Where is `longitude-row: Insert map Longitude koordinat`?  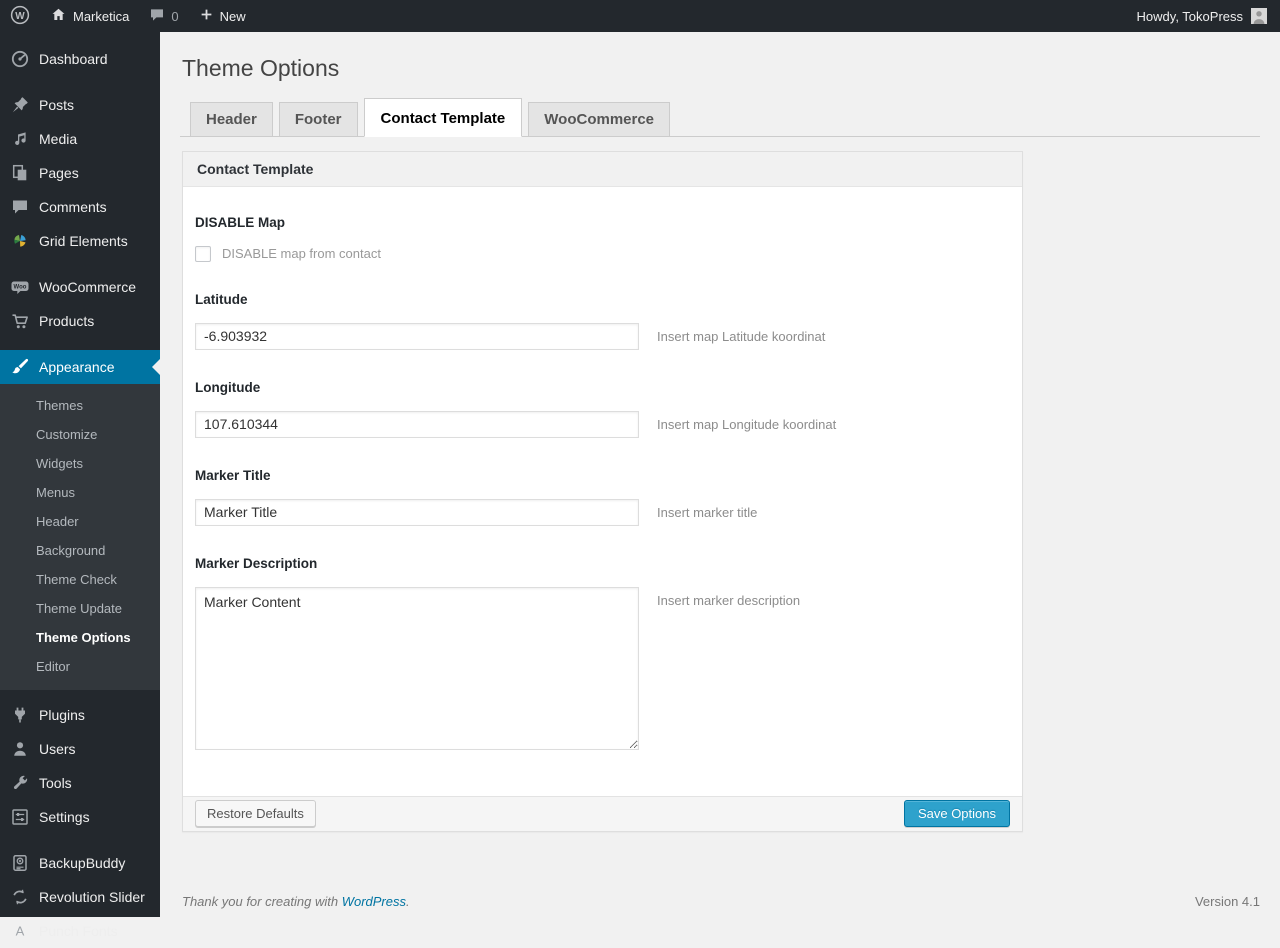
longitude-row: Insert map Longitude koordinat is located at coordinates (602, 424).